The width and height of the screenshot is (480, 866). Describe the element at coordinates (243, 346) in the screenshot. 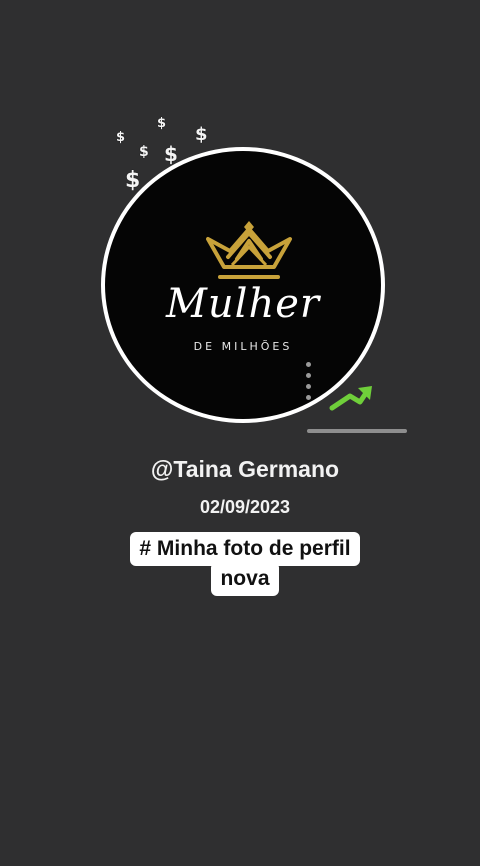

I see `logo-subtitle: DE MILHÕES` at that location.